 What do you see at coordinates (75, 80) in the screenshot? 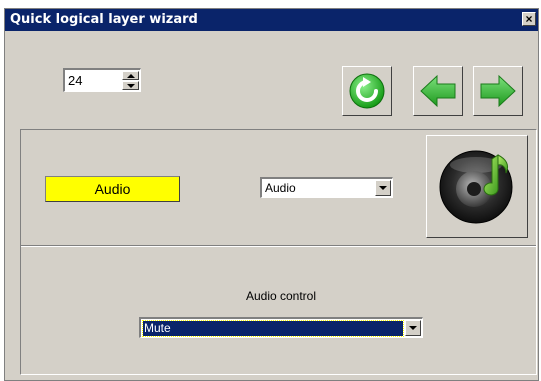
I see `spinner-value: 24` at bounding box center [75, 80].